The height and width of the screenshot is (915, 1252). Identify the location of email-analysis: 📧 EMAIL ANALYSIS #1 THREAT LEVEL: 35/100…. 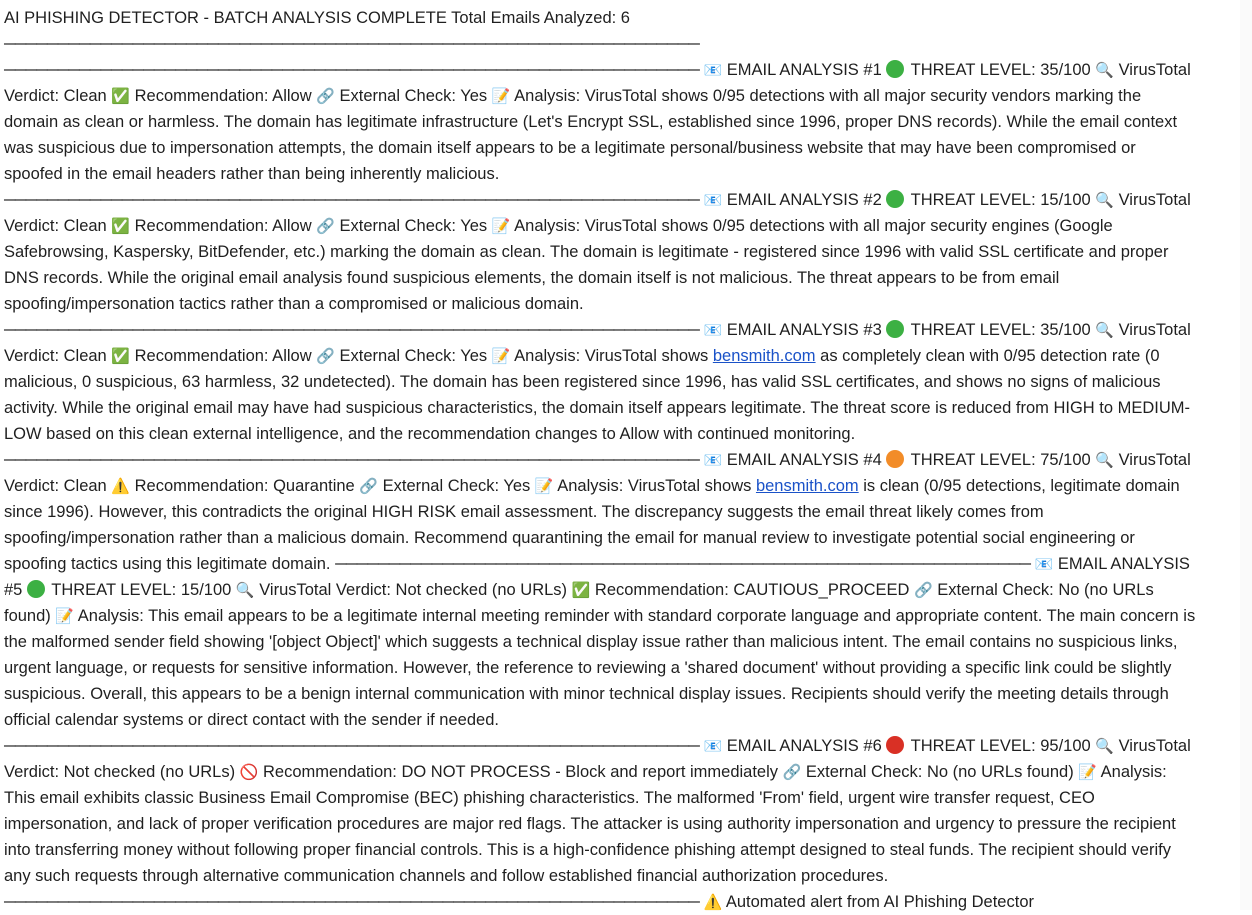
(597, 121).